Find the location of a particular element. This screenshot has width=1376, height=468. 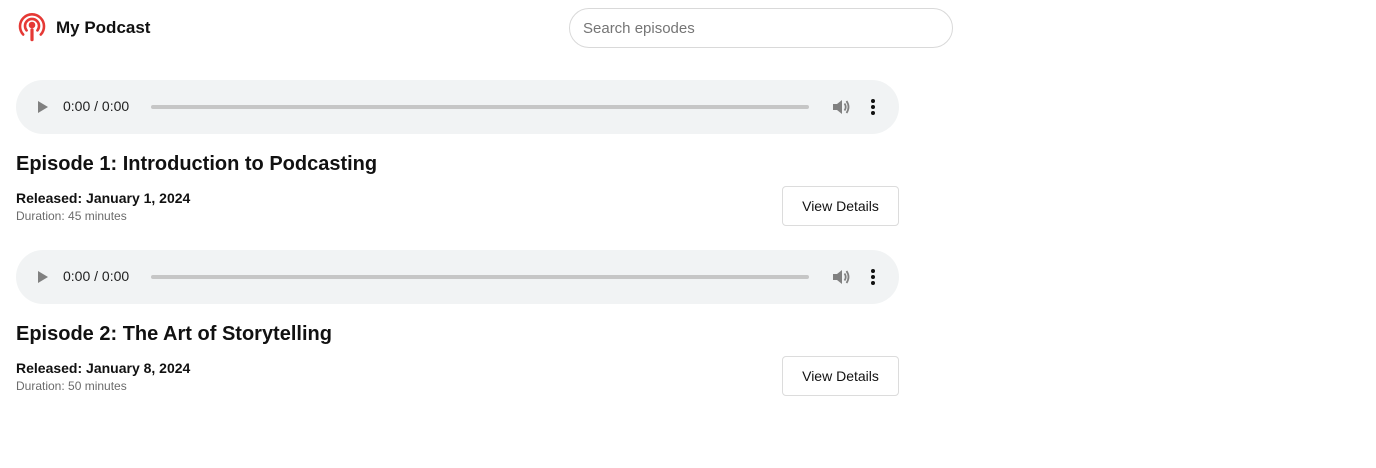

episode-title: Episode 1: Introduction to Podcasting is located at coordinates (197, 164).